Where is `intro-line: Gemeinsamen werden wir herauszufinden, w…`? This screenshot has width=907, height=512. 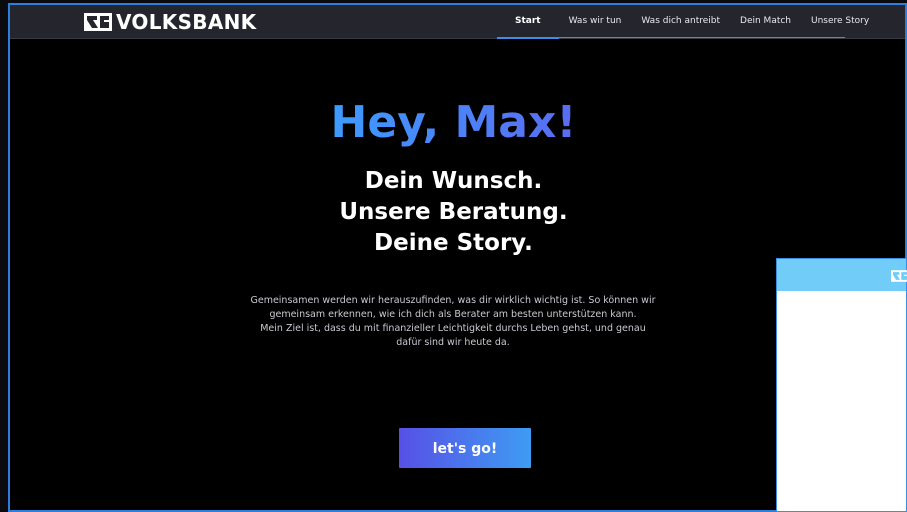
intro-line: Gemeinsamen werden wir herauszufinden, w… is located at coordinates (453, 300).